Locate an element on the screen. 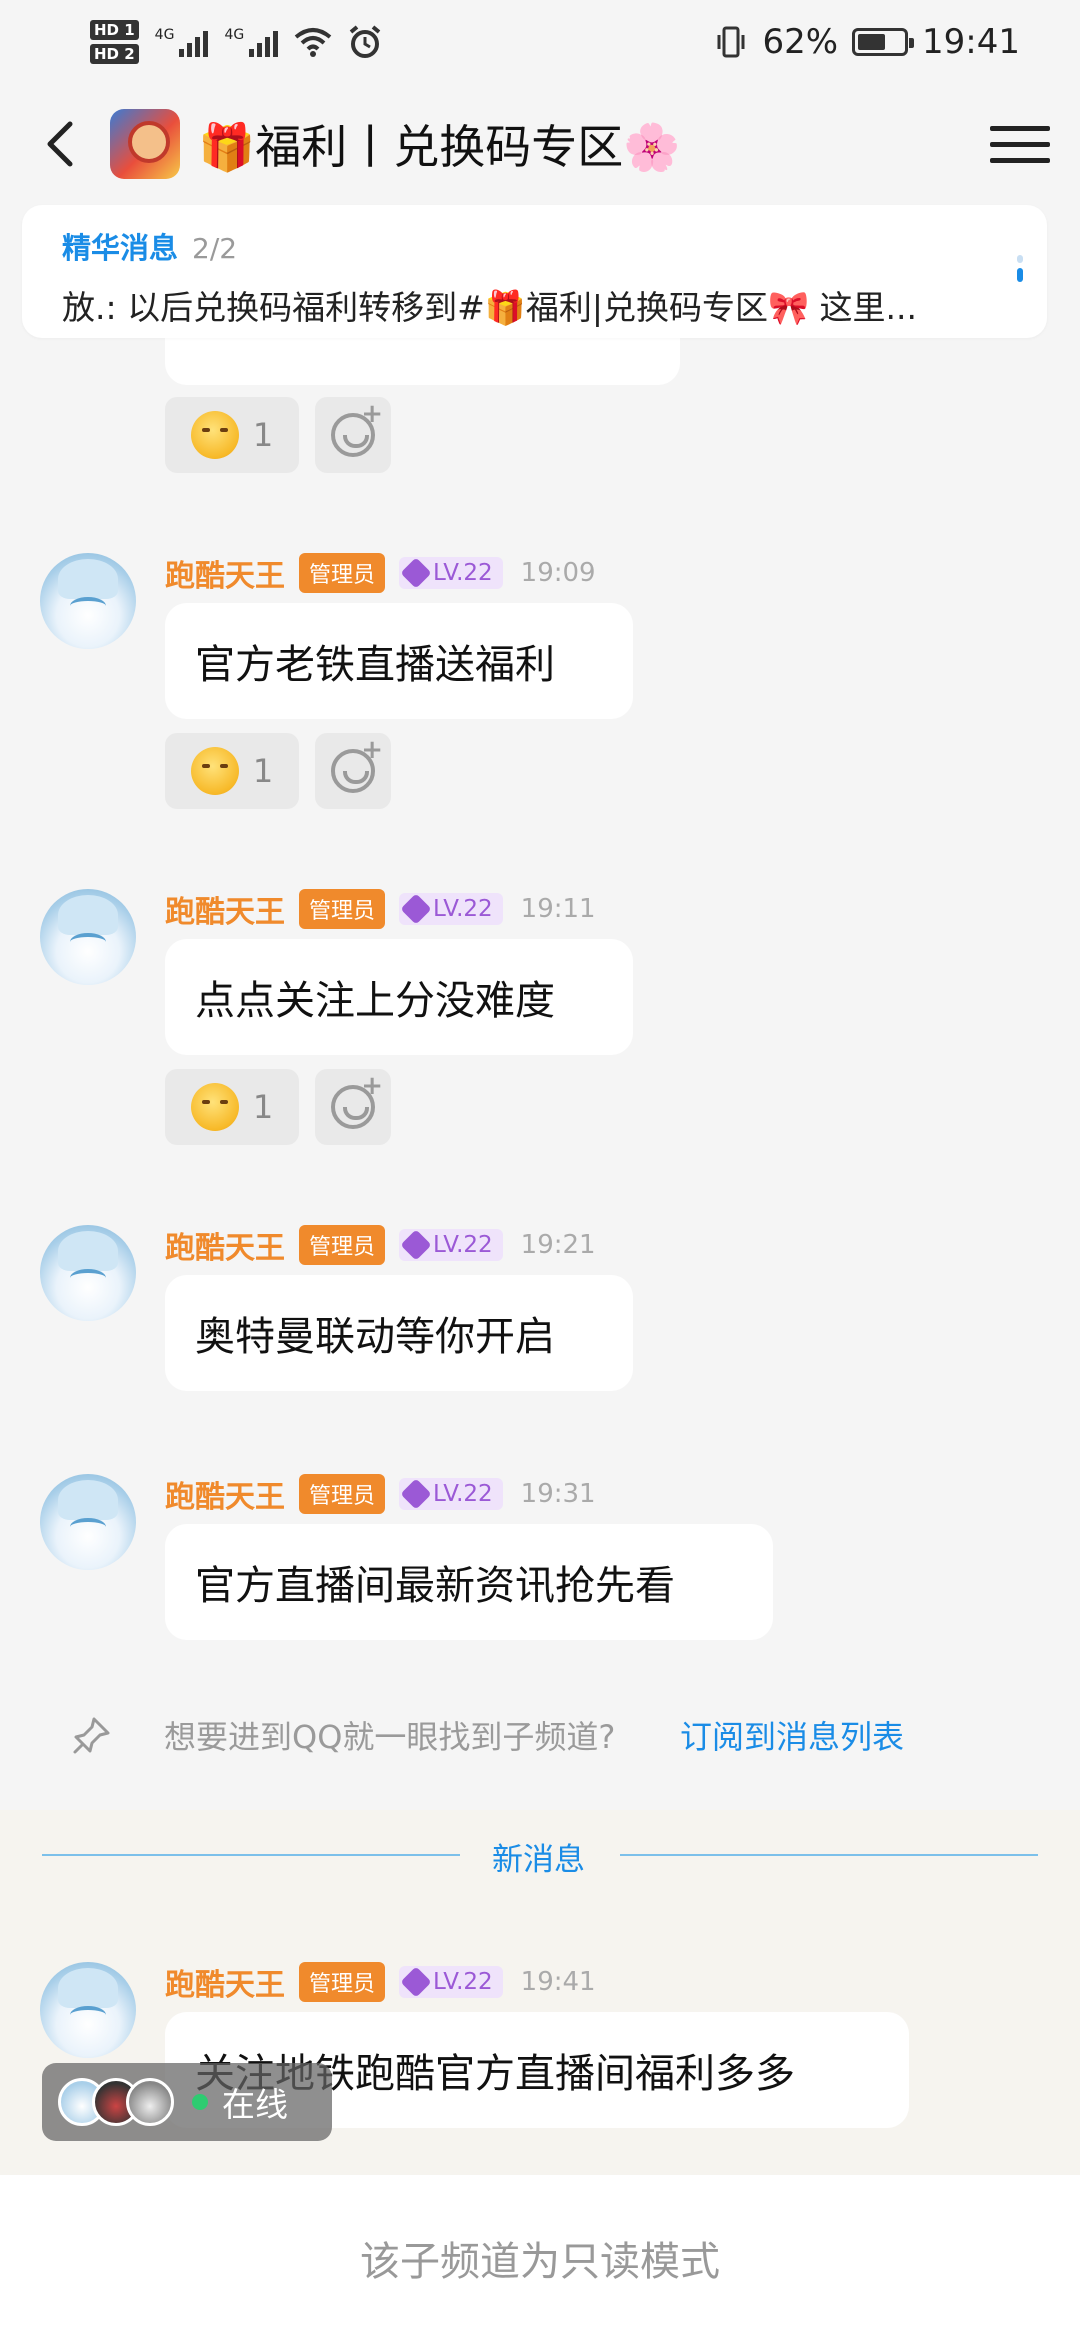 This screenshot has width=1080, height=2340. read-only-notice: 该子频道为只读模式 is located at coordinates (540, 2257).